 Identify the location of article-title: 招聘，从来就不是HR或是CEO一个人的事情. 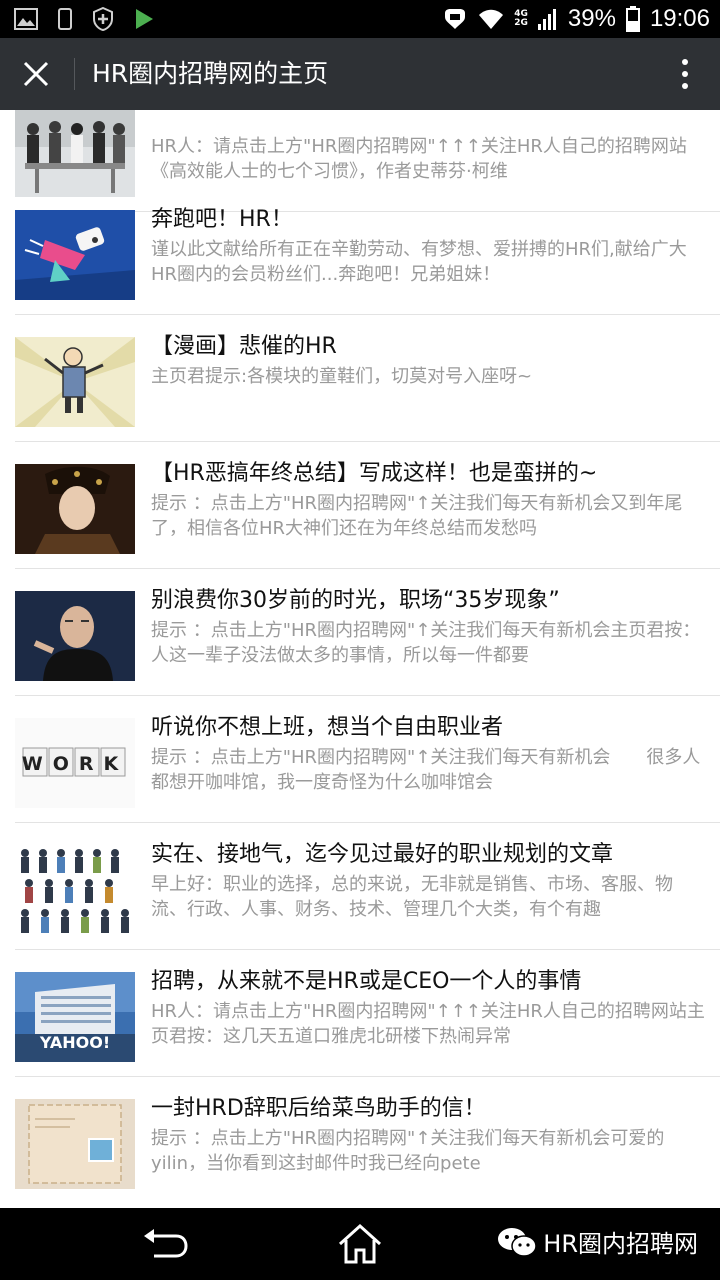
(366, 981).